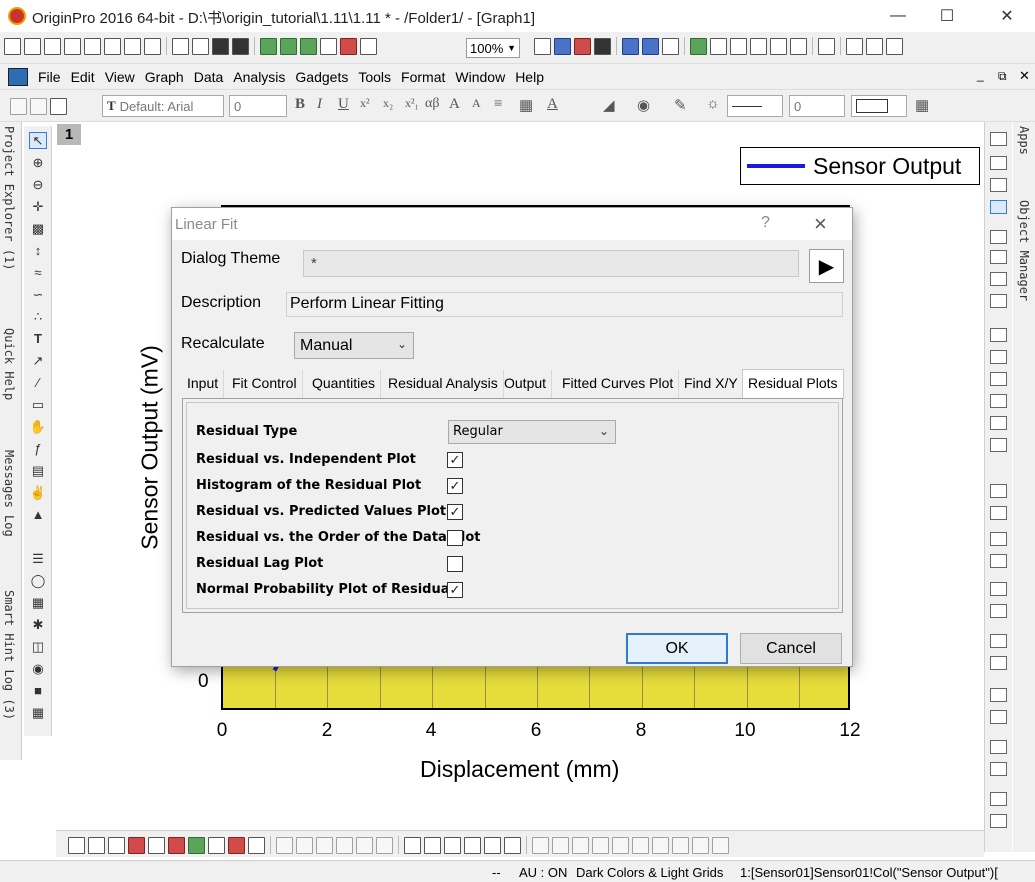 The width and height of the screenshot is (1035, 882). Describe the element at coordinates (150, 448) in the screenshot. I see `y-axis-title: Sensor Output (mV)` at that location.